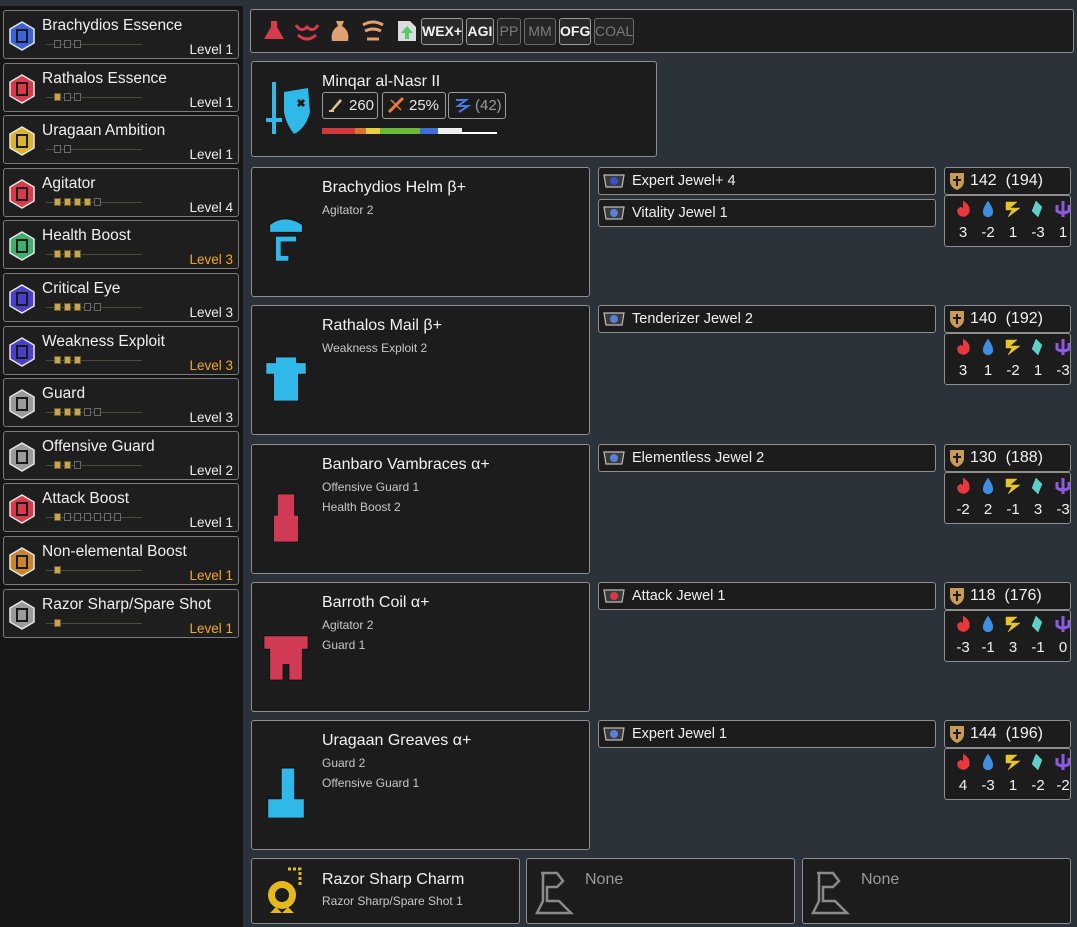  What do you see at coordinates (288, 108) in the screenshot?
I see `sword-and-shield-icon` at bounding box center [288, 108].